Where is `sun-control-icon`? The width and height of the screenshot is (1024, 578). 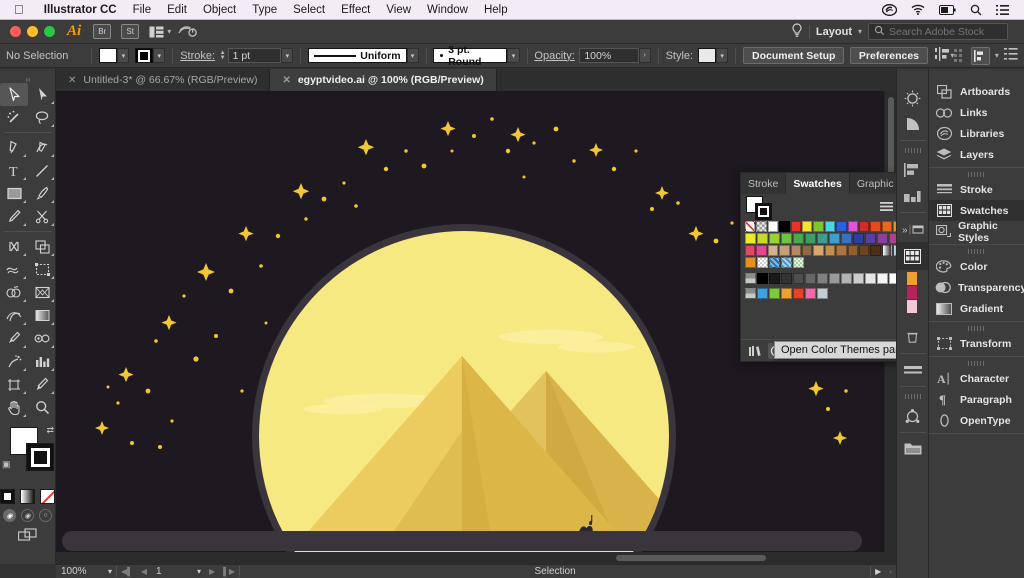
sun-control-icon is located at coordinates (913, 98).